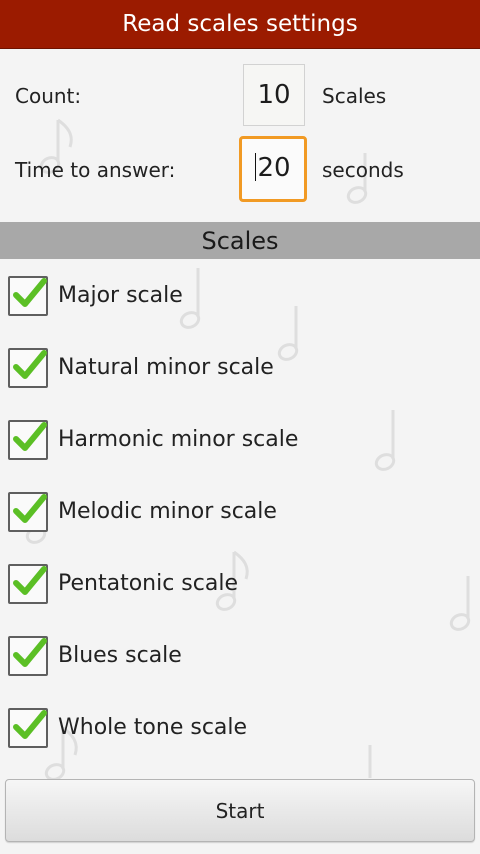  Describe the element at coordinates (95, 170) in the screenshot. I see `time-label: Time to answer:` at that location.